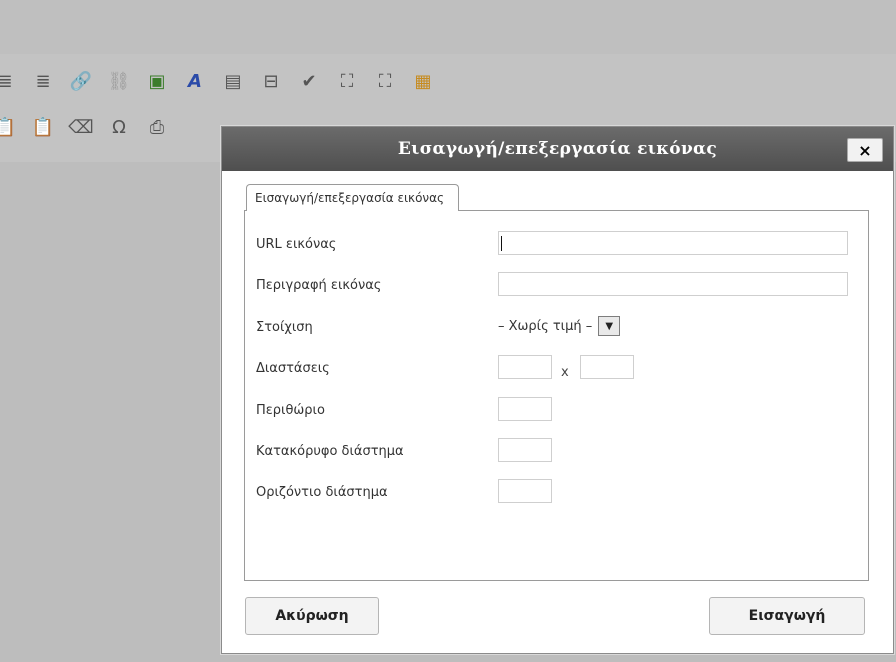  What do you see at coordinates (525, 409) in the screenshot?
I see `margin-input` at bounding box center [525, 409].